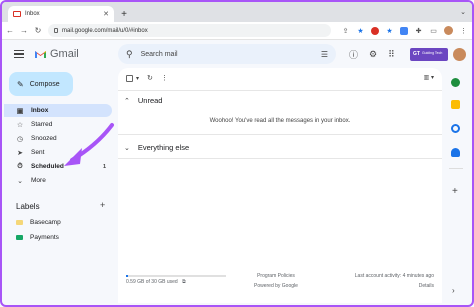 The image size is (474, 307). What do you see at coordinates (20, 125) in the screenshot?
I see `star-icon: ☆` at bounding box center [20, 125].